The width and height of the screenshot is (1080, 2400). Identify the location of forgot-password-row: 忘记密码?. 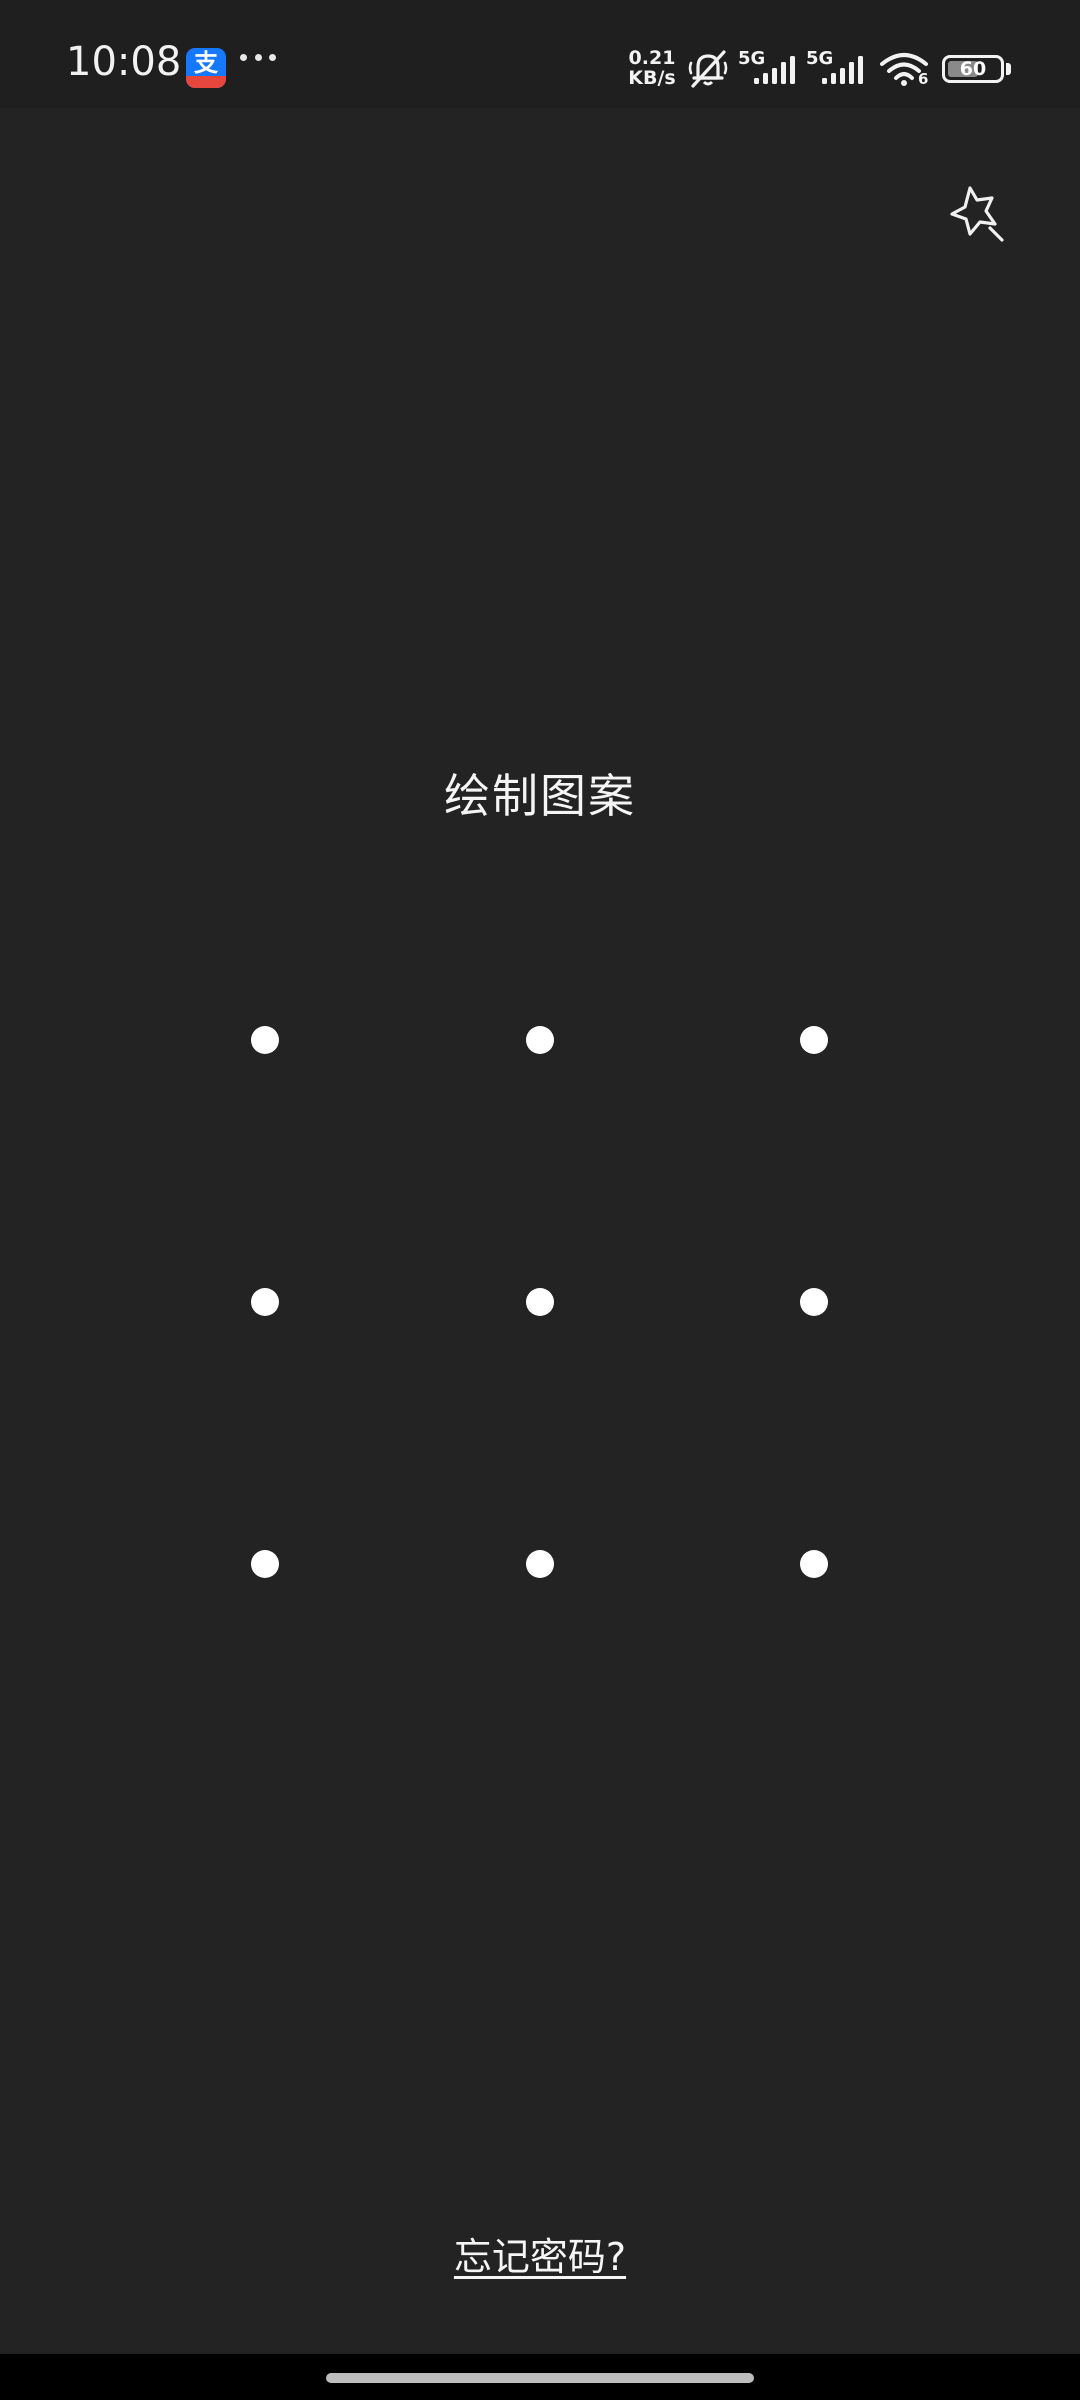
(540, 2257).